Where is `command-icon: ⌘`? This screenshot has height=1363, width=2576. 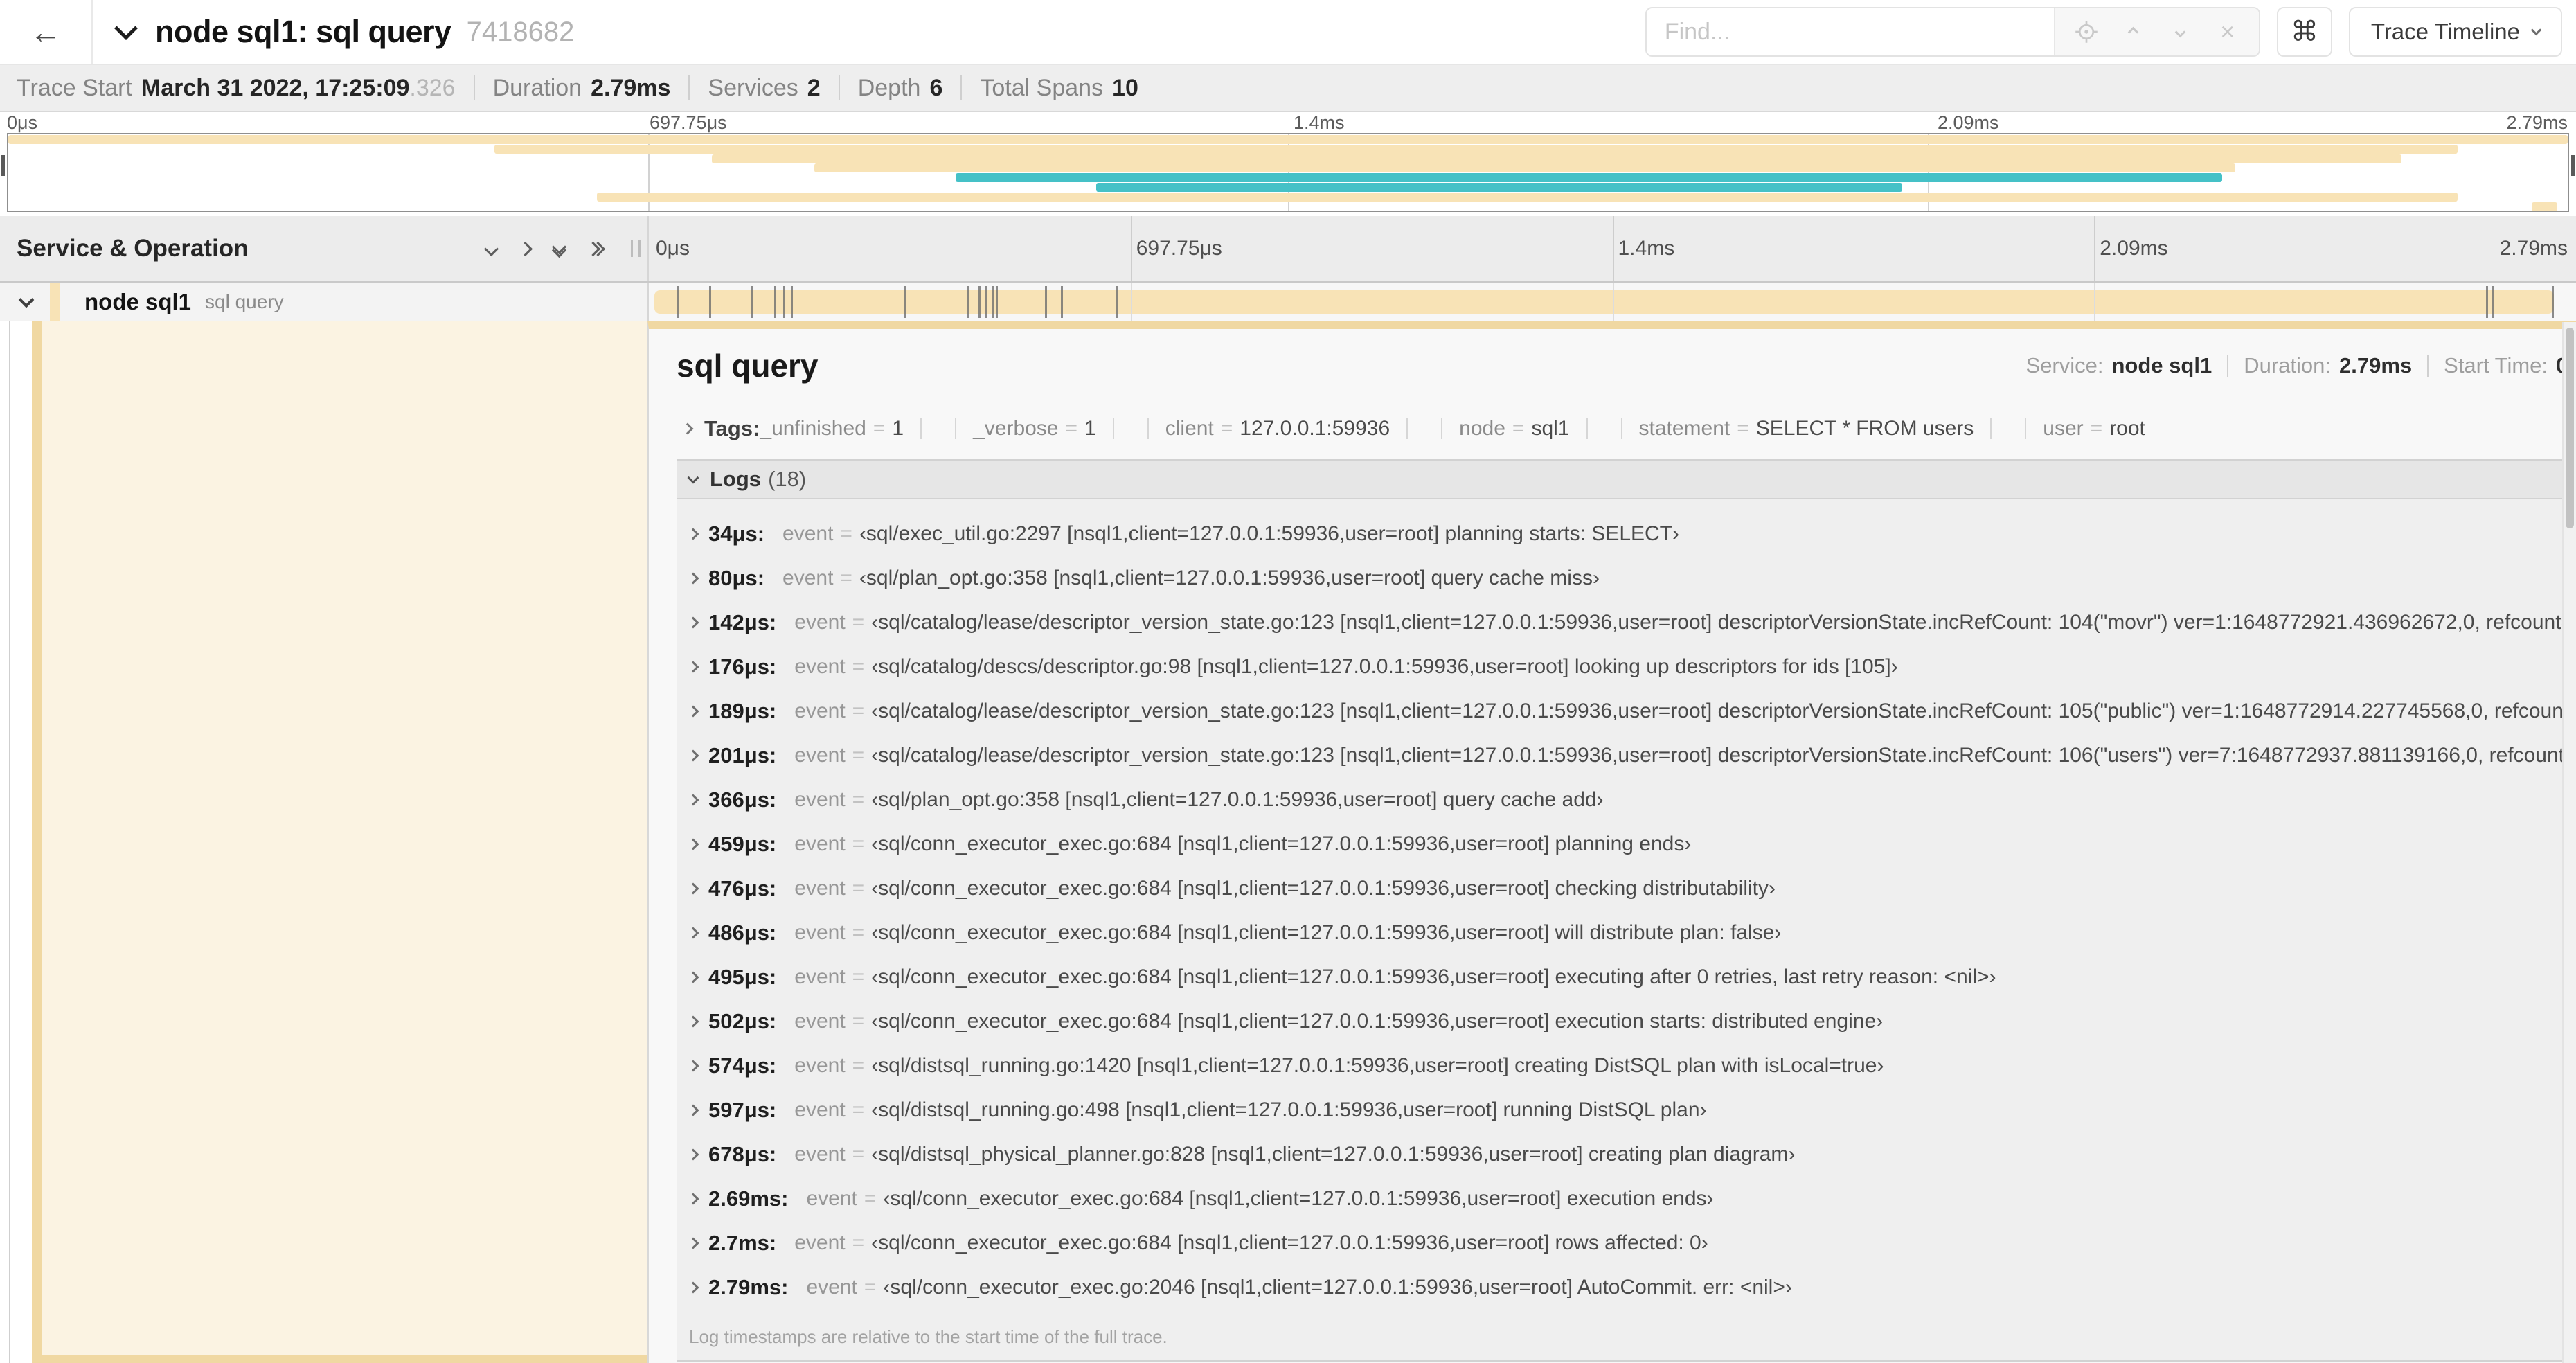 command-icon: ⌘ is located at coordinates (2304, 32).